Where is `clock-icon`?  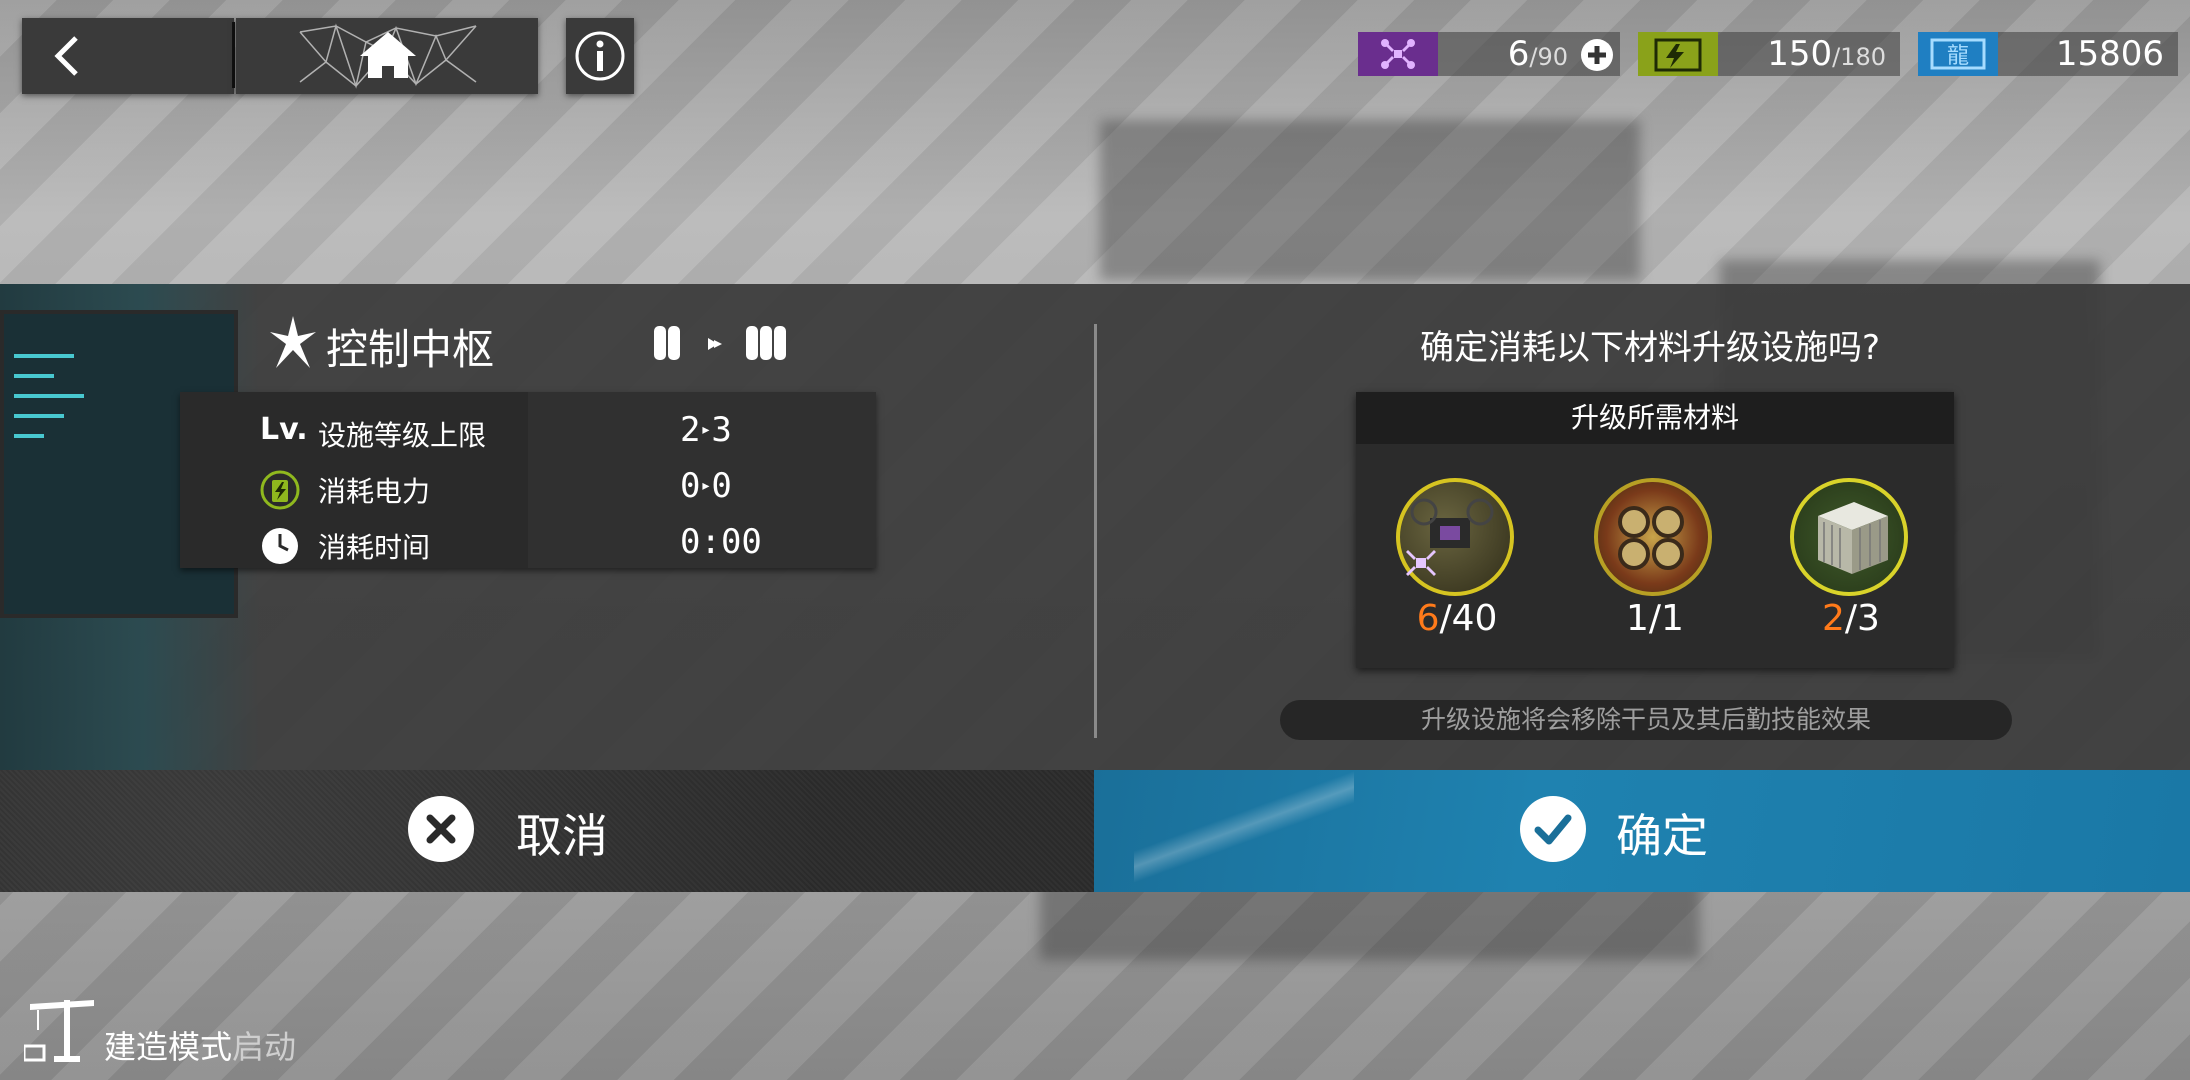 clock-icon is located at coordinates (280, 546).